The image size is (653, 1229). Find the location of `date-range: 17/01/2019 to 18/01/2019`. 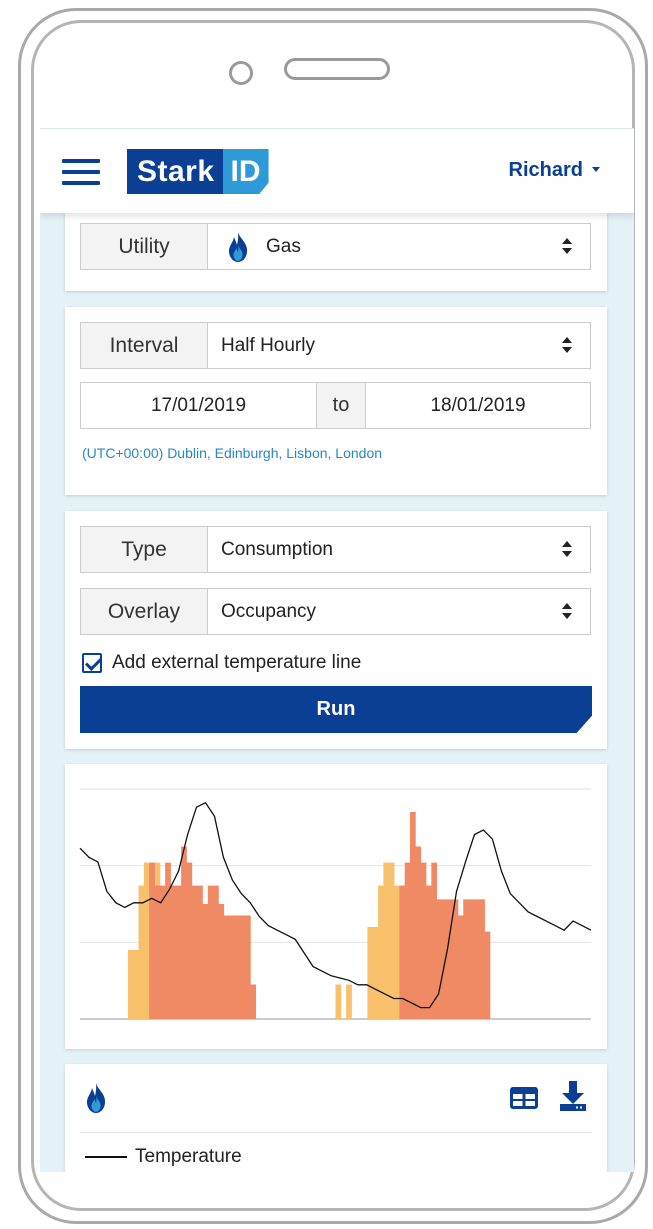

date-range: 17/01/2019 to 18/01/2019 is located at coordinates (335, 405).